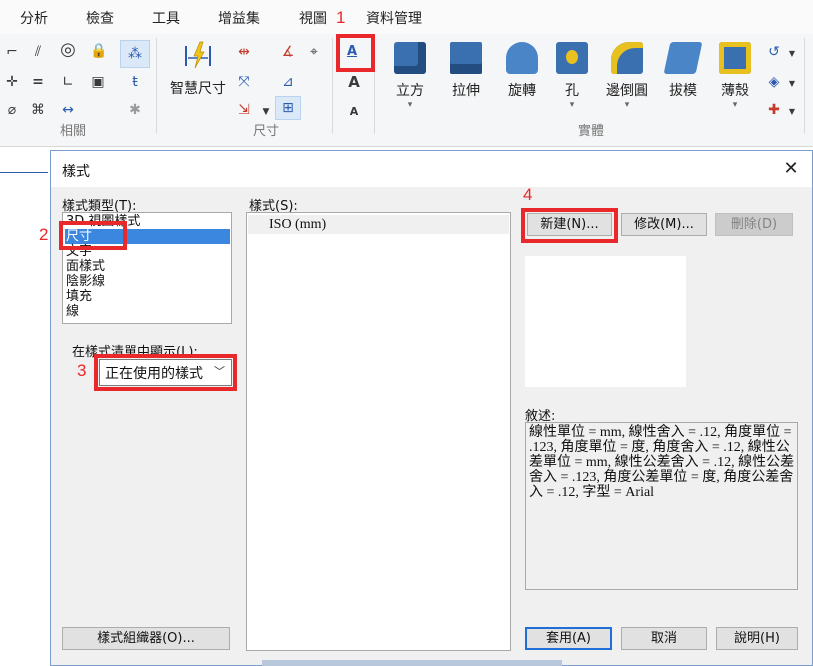  What do you see at coordinates (591, 131) in the screenshot?
I see `group-label-solid: 實體` at bounding box center [591, 131].